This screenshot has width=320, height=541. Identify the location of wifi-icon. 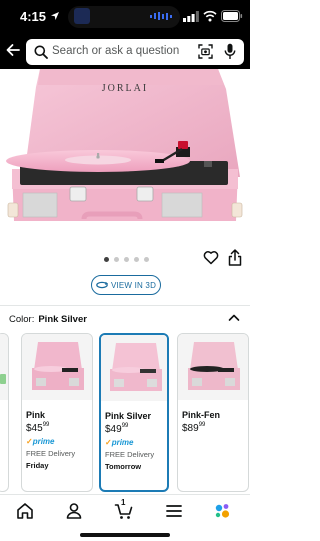
(210, 16).